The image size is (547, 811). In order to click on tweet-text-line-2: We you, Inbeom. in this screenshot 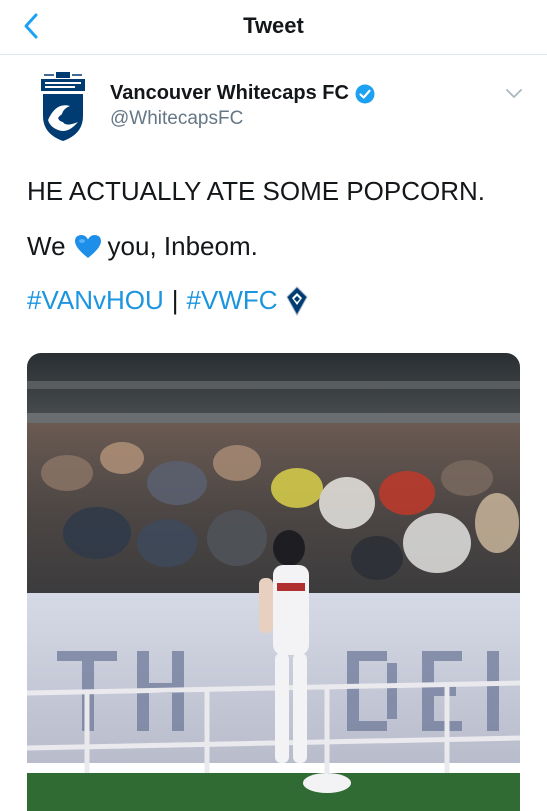, I will do `click(142, 246)`.